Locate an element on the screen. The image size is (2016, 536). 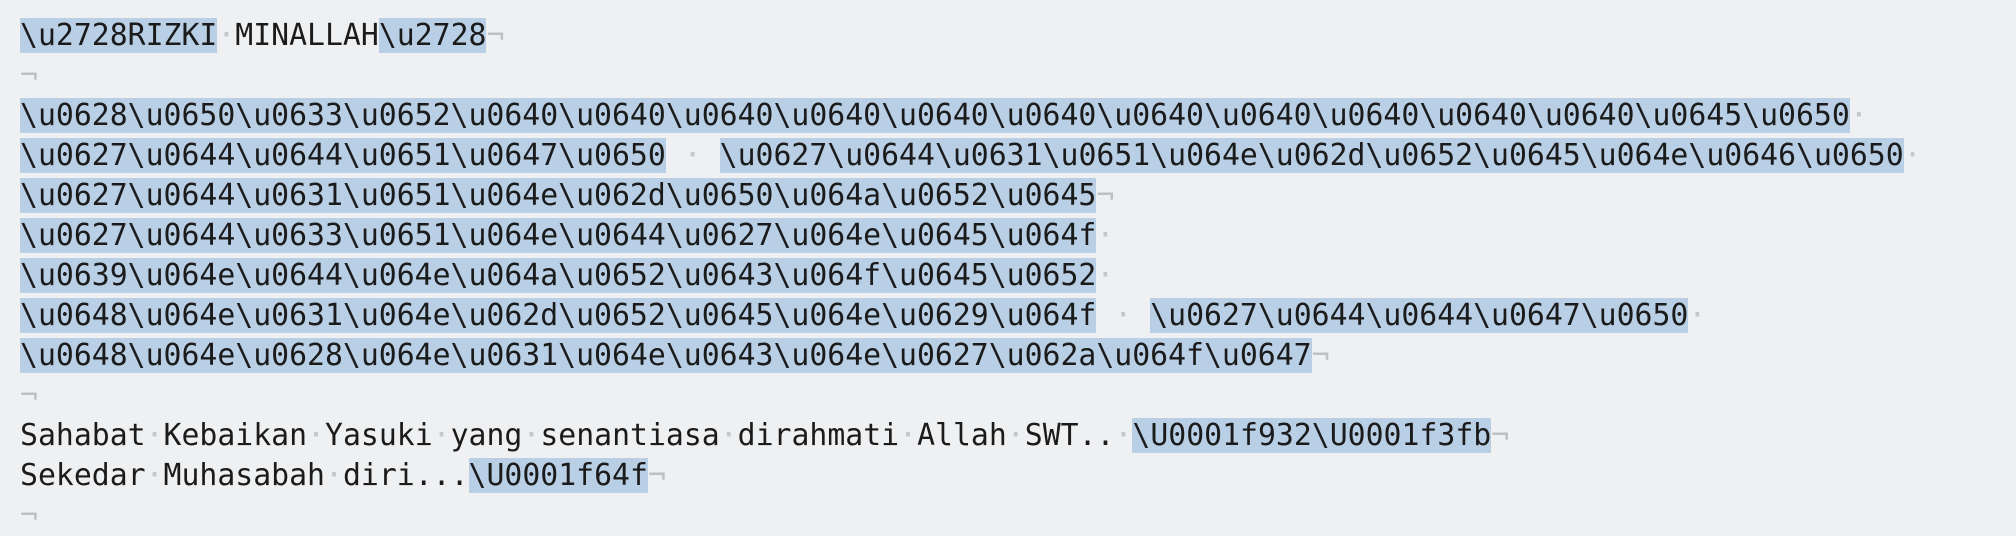
selected-text: \u2728RIZKI is located at coordinates (119, 35).